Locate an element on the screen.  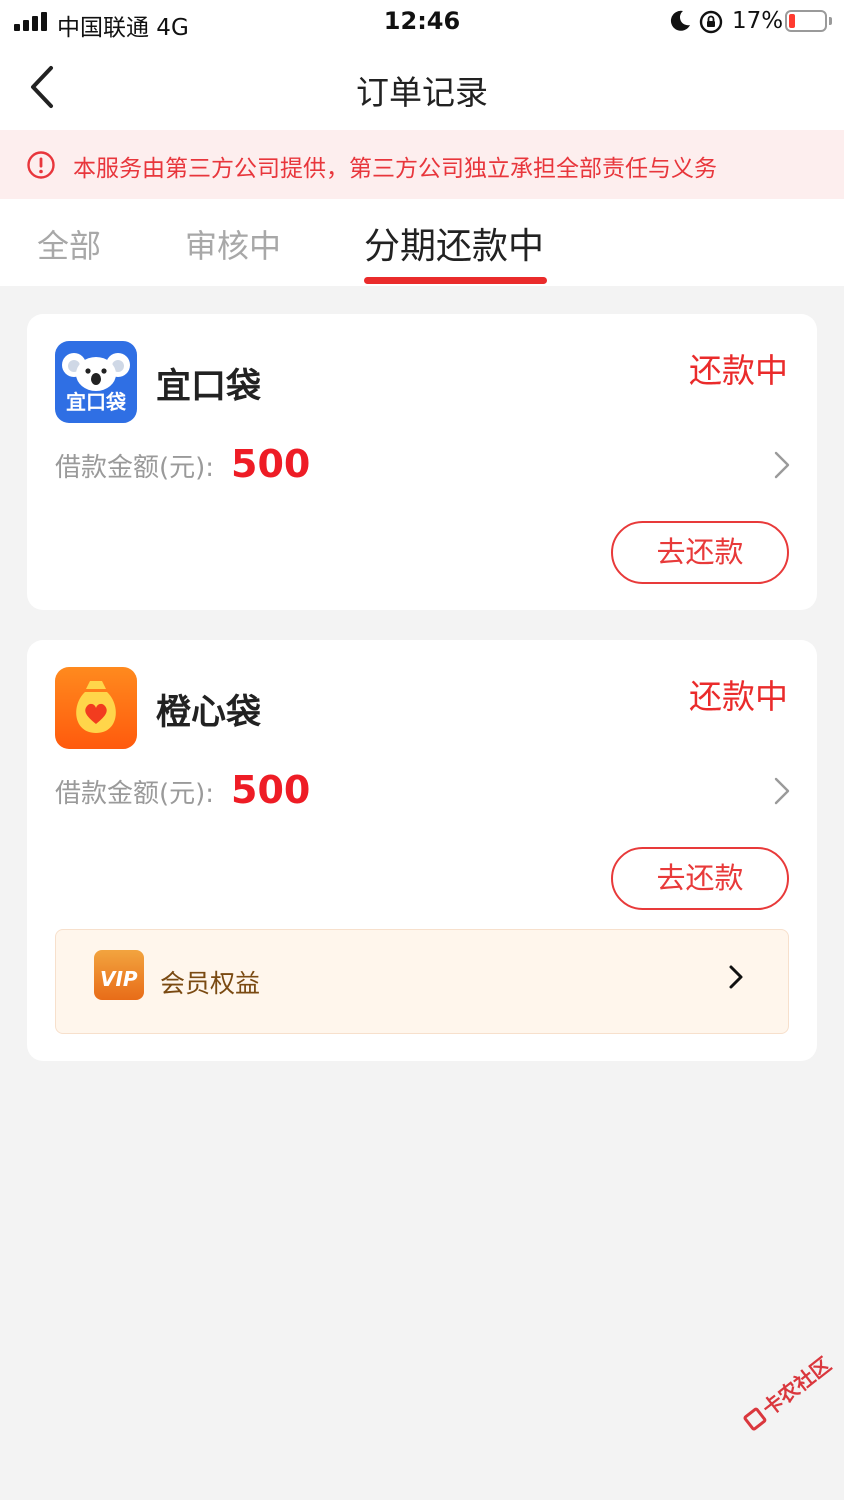
page-title: 订单记录 is located at coordinates (422, 92).